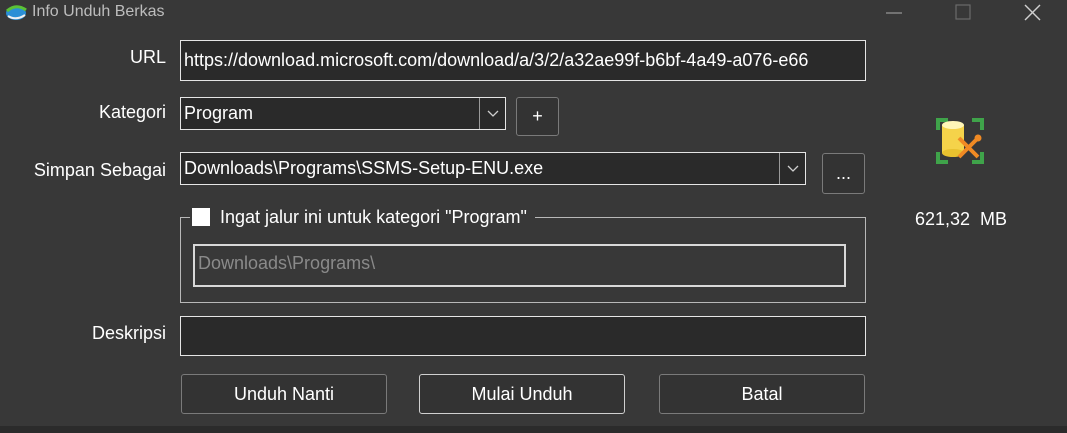 Image resolution: width=1067 pixels, height=433 pixels. Describe the element at coordinates (287, 263) in the screenshot. I see `remember-path-value: Downloads\Programs\` at that location.